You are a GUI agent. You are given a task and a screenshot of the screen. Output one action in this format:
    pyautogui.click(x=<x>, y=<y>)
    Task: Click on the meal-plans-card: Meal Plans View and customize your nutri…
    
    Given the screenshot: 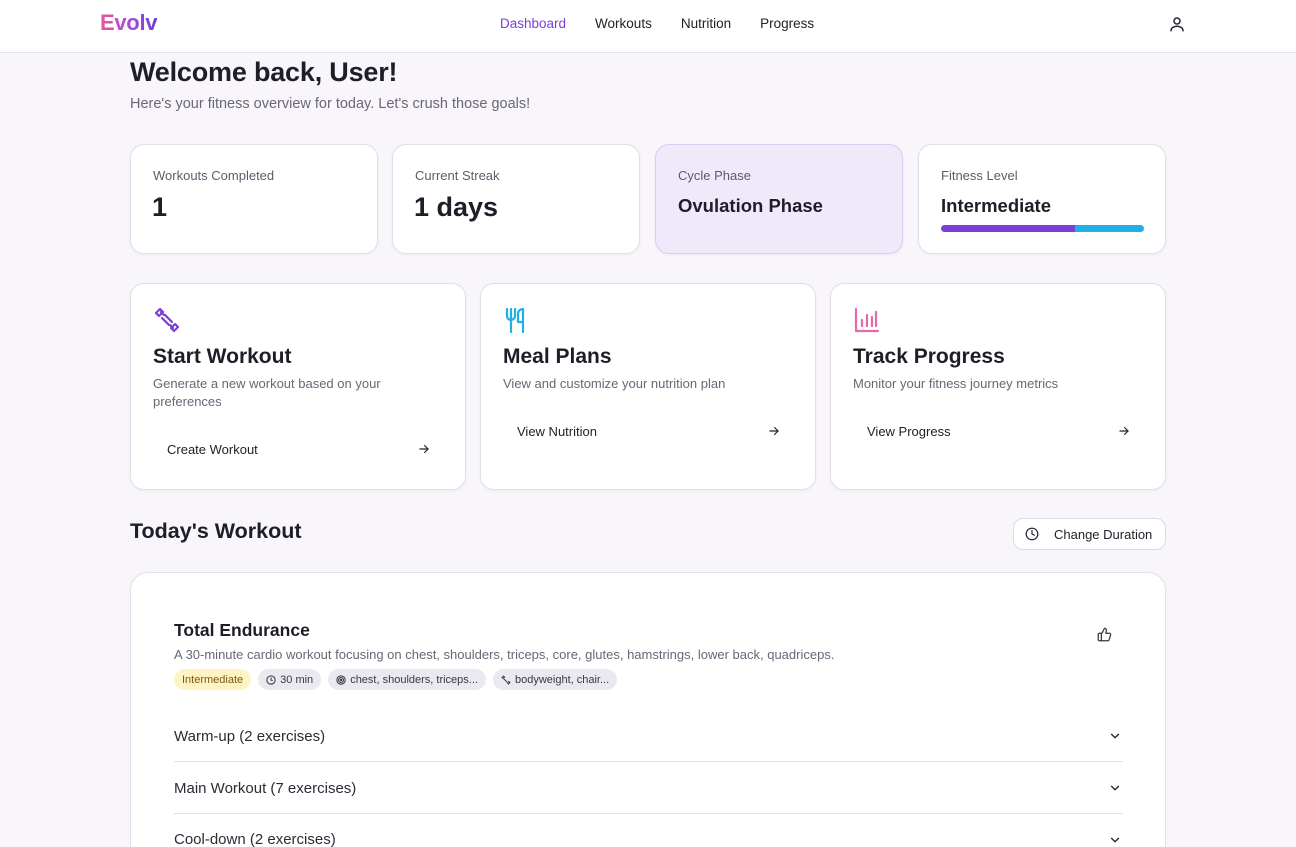 What is the action you would take?
    pyautogui.click(x=648, y=386)
    